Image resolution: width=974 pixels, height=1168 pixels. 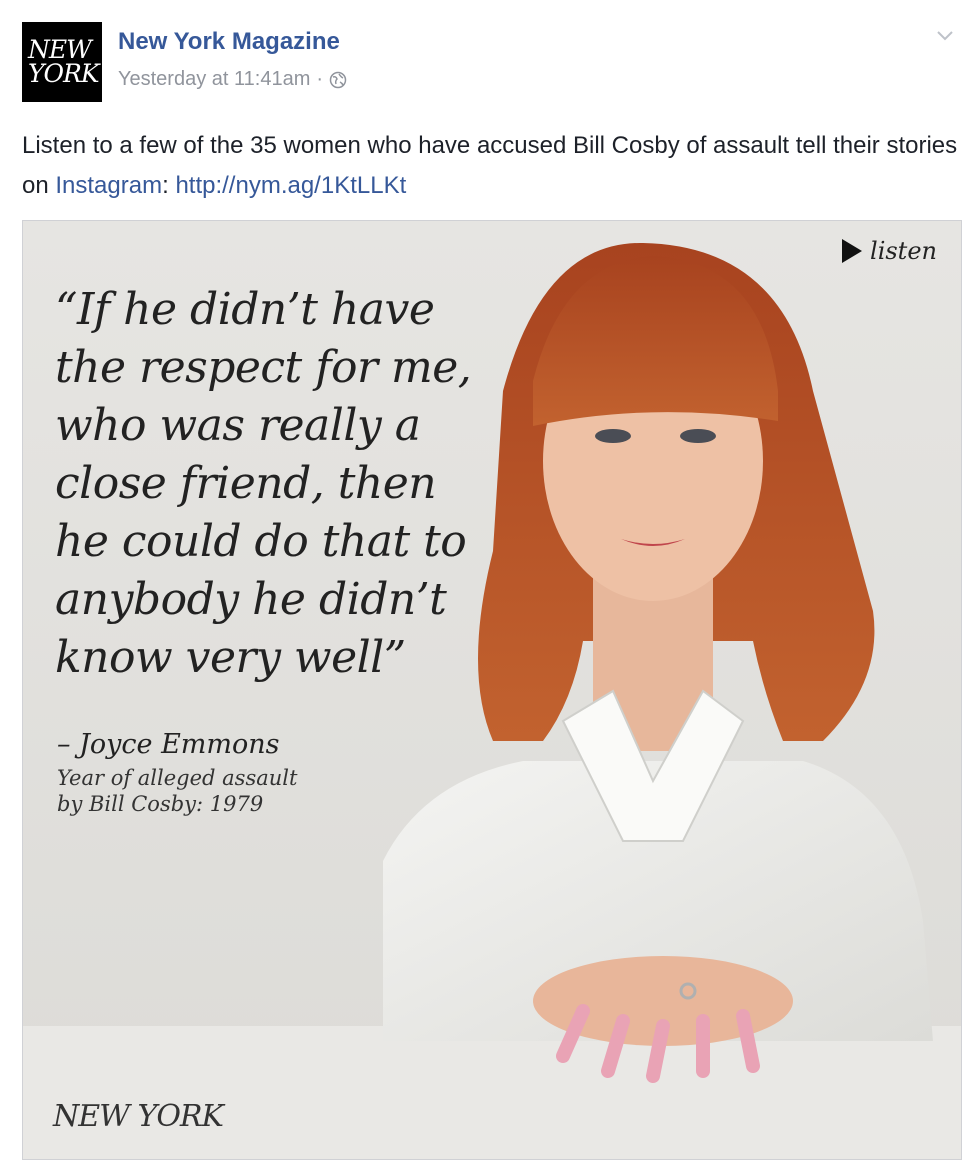 I want to click on post-timestamp: Yesterday at 11:41am, so click(x=214, y=79).